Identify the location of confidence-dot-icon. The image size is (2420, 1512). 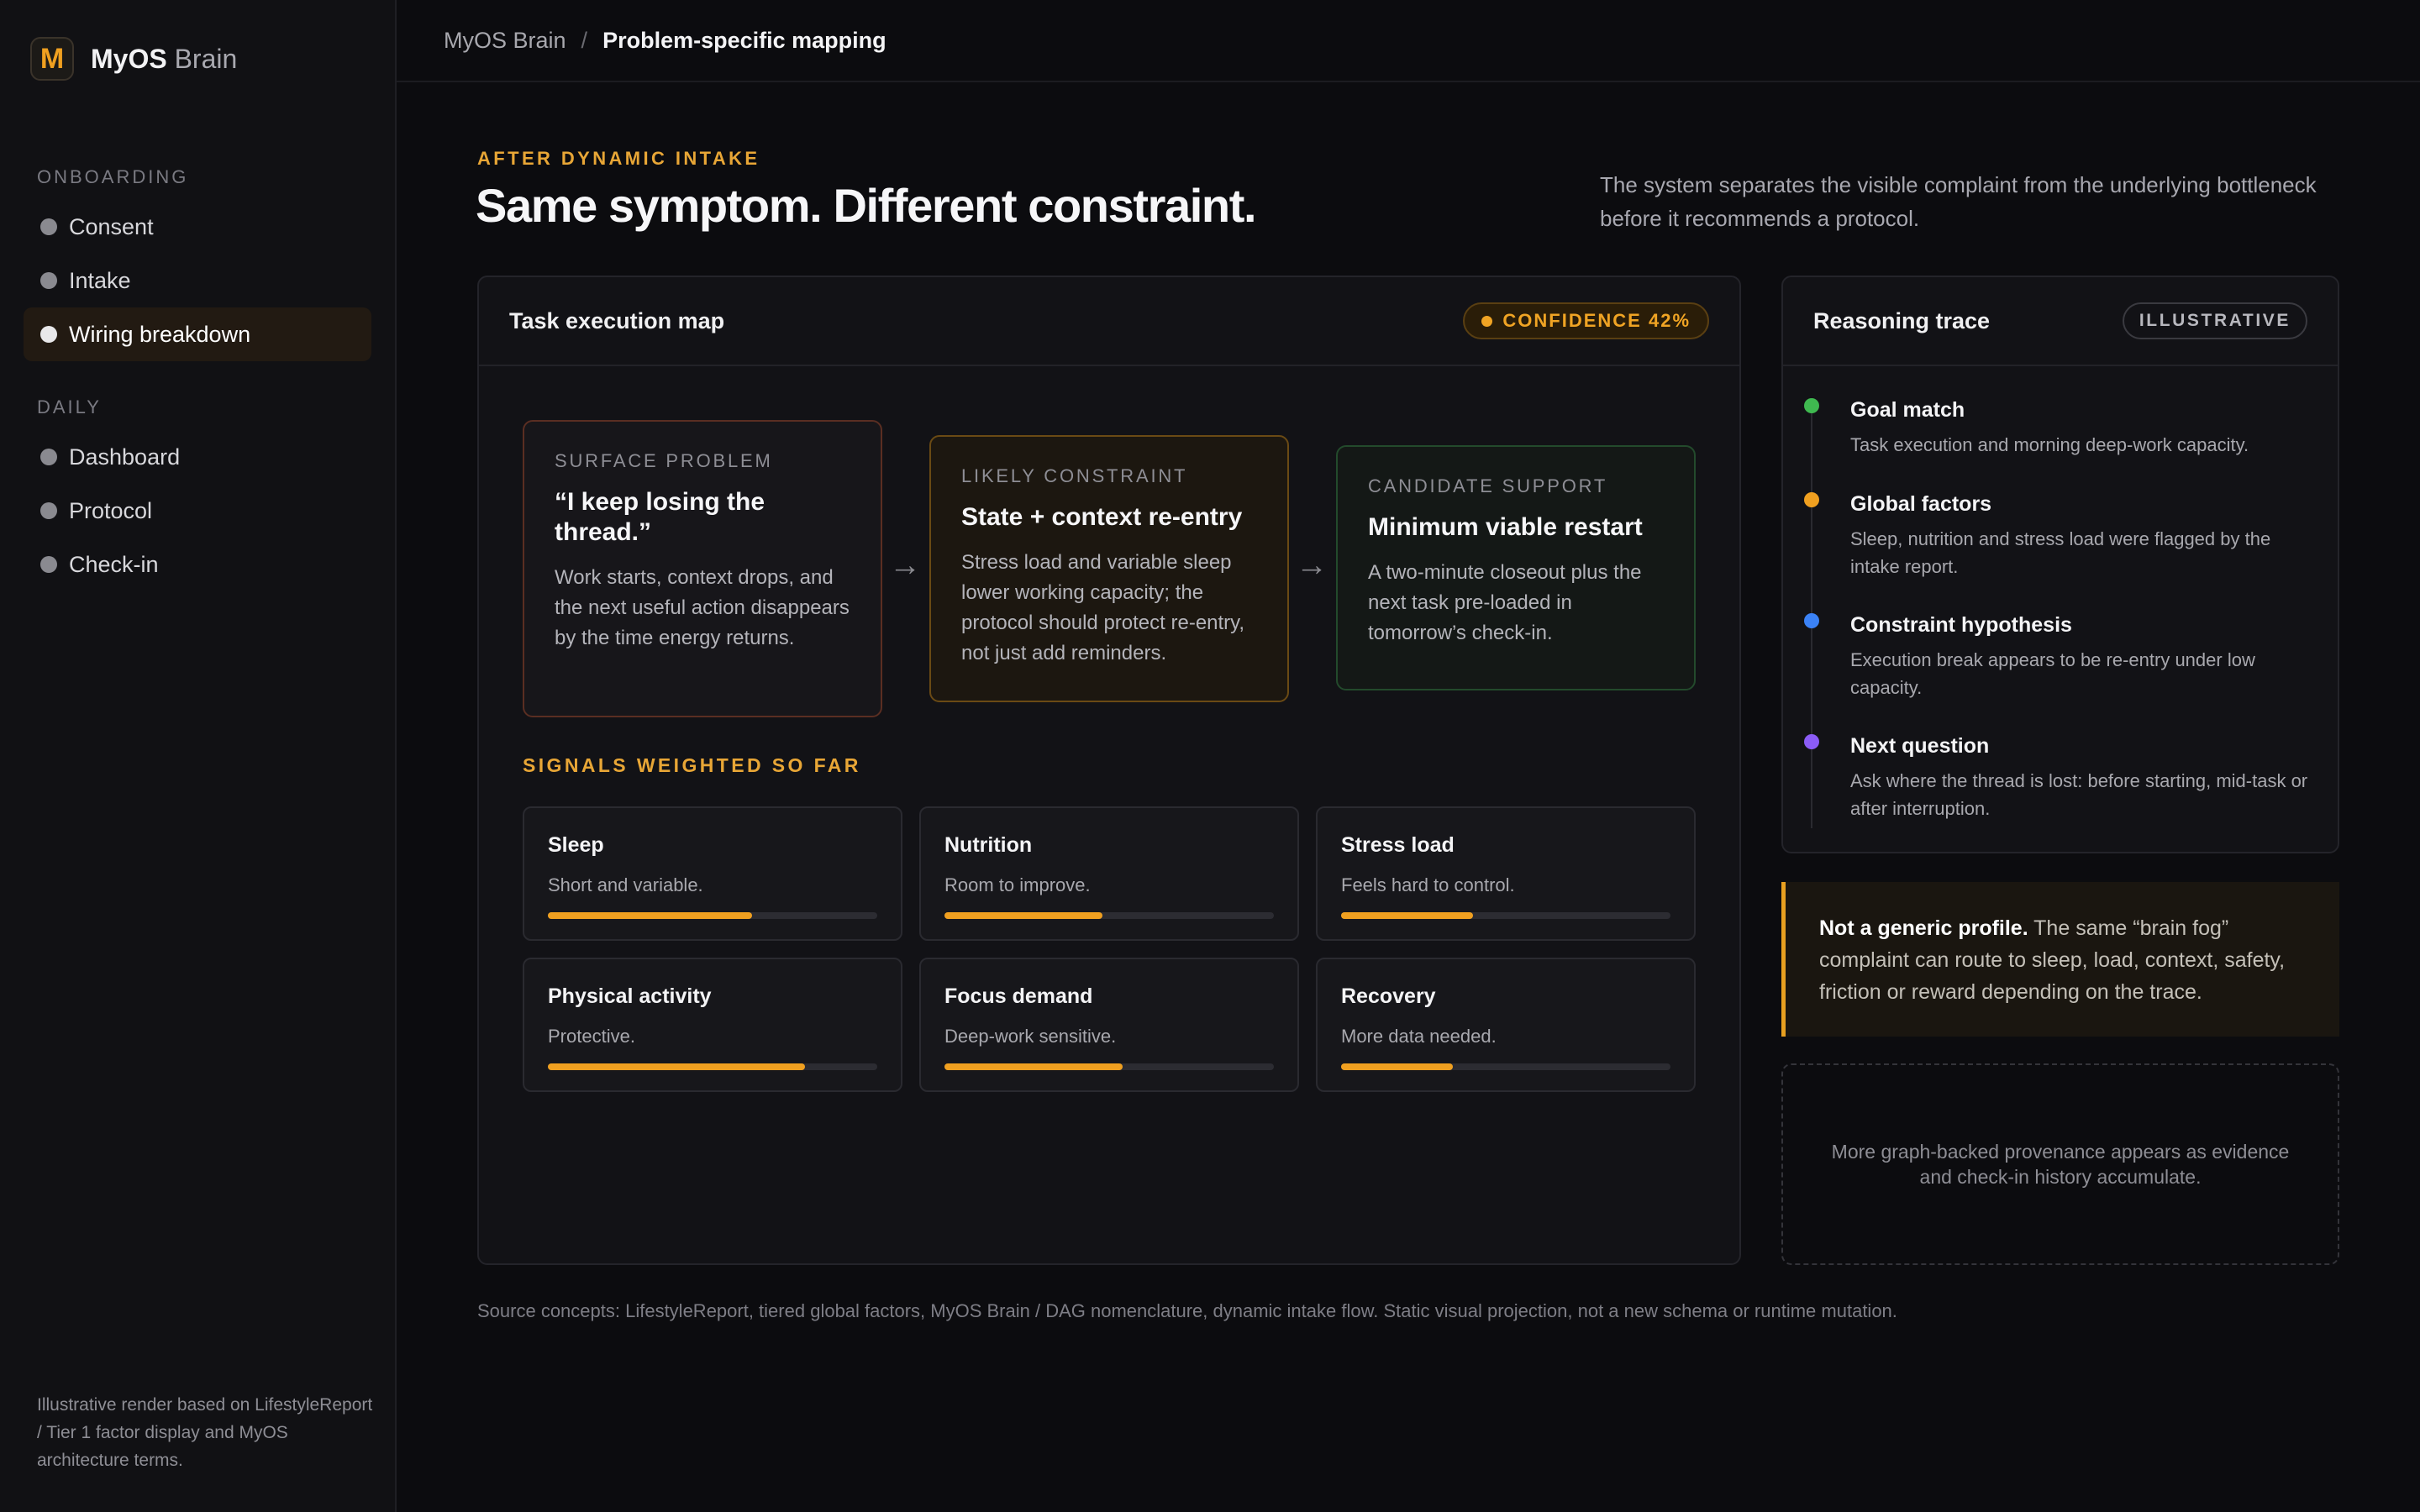
(1487, 321).